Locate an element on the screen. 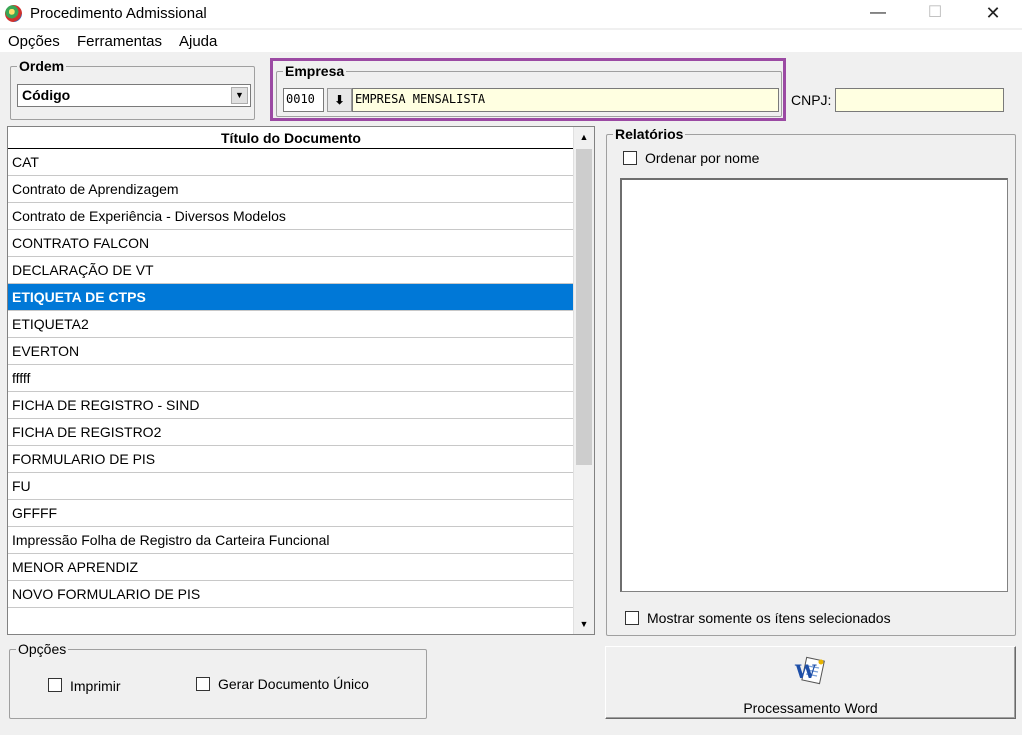 This screenshot has width=1022, height=735. menu-bar: Opções Ferramentas Ajuda is located at coordinates (511, 41).